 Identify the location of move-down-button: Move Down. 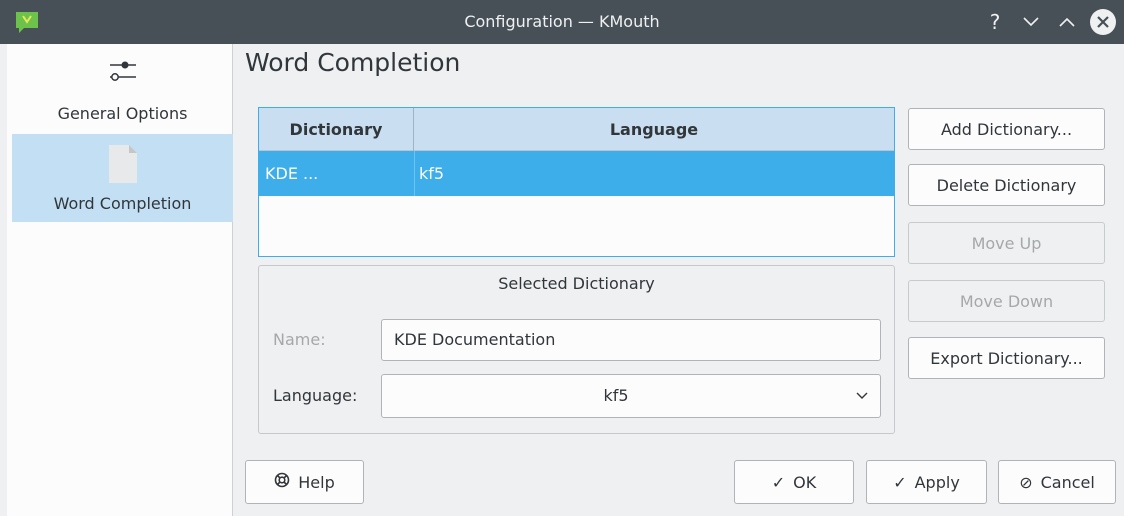
(1006, 301).